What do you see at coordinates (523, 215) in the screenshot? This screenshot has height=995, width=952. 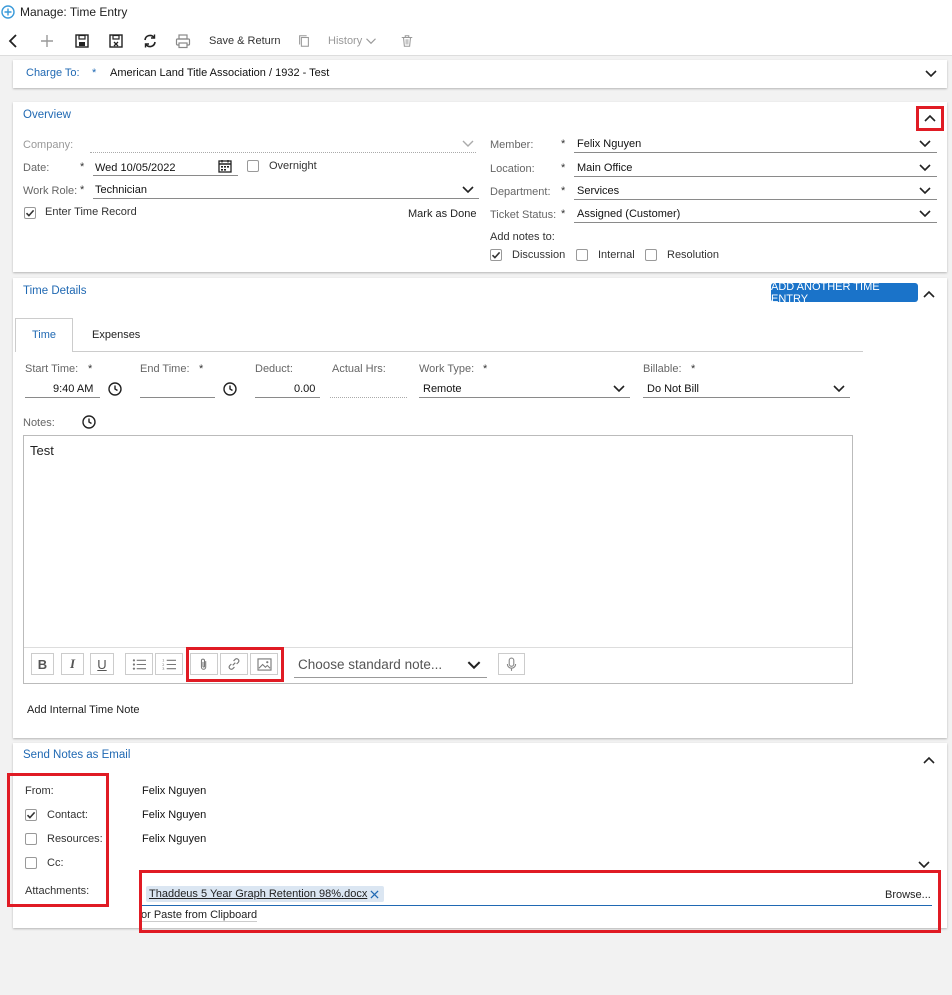 I see `ticket-status-label: Ticket Status:` at bounding box center [523, 215].